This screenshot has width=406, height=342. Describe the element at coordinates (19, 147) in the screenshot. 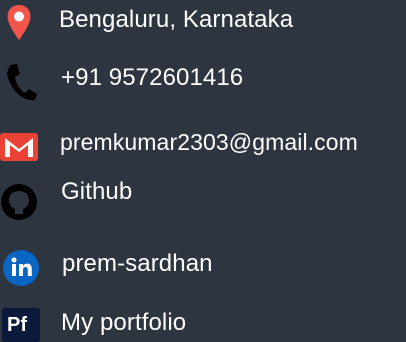

I see `gmail-icon` at that location.